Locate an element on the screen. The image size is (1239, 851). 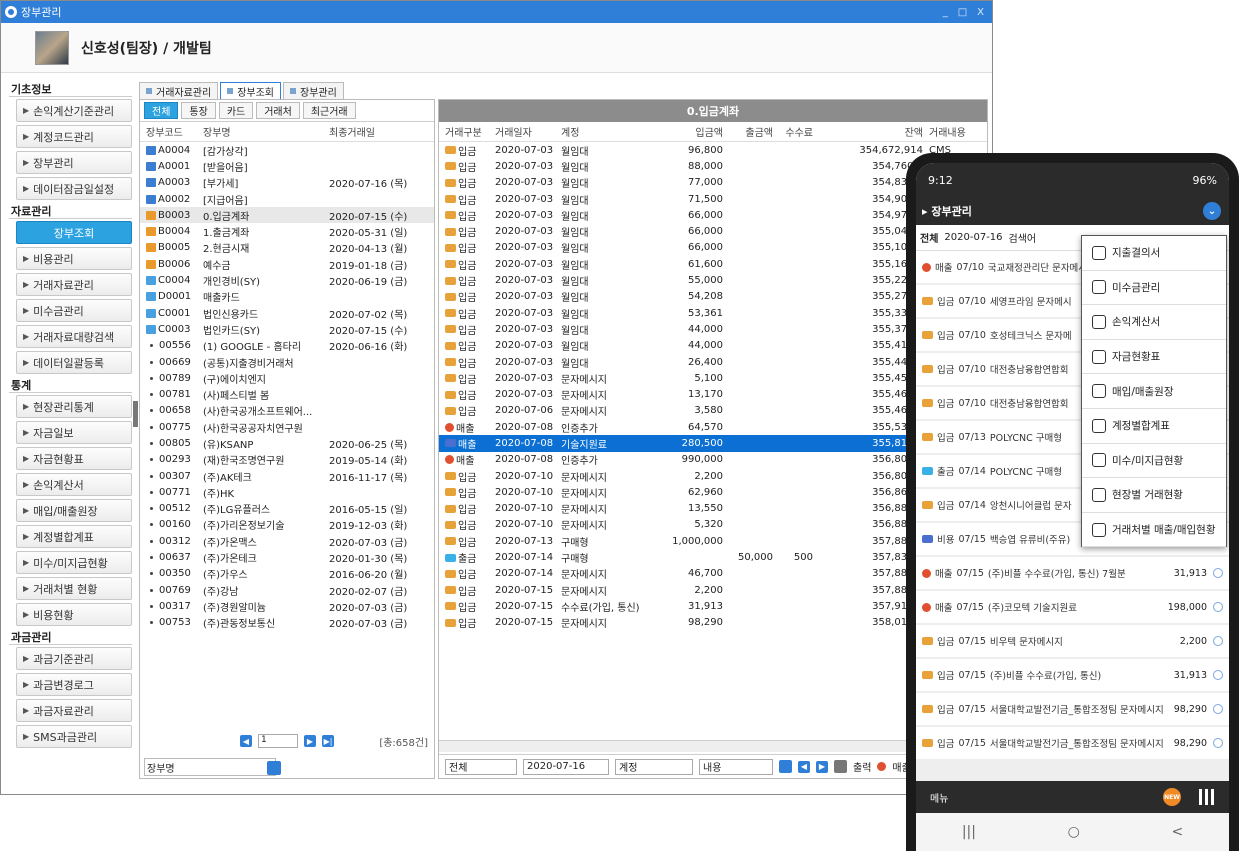
sidebar-item: ▶ 거래처별 현황 is located at coordinates (74, 588).